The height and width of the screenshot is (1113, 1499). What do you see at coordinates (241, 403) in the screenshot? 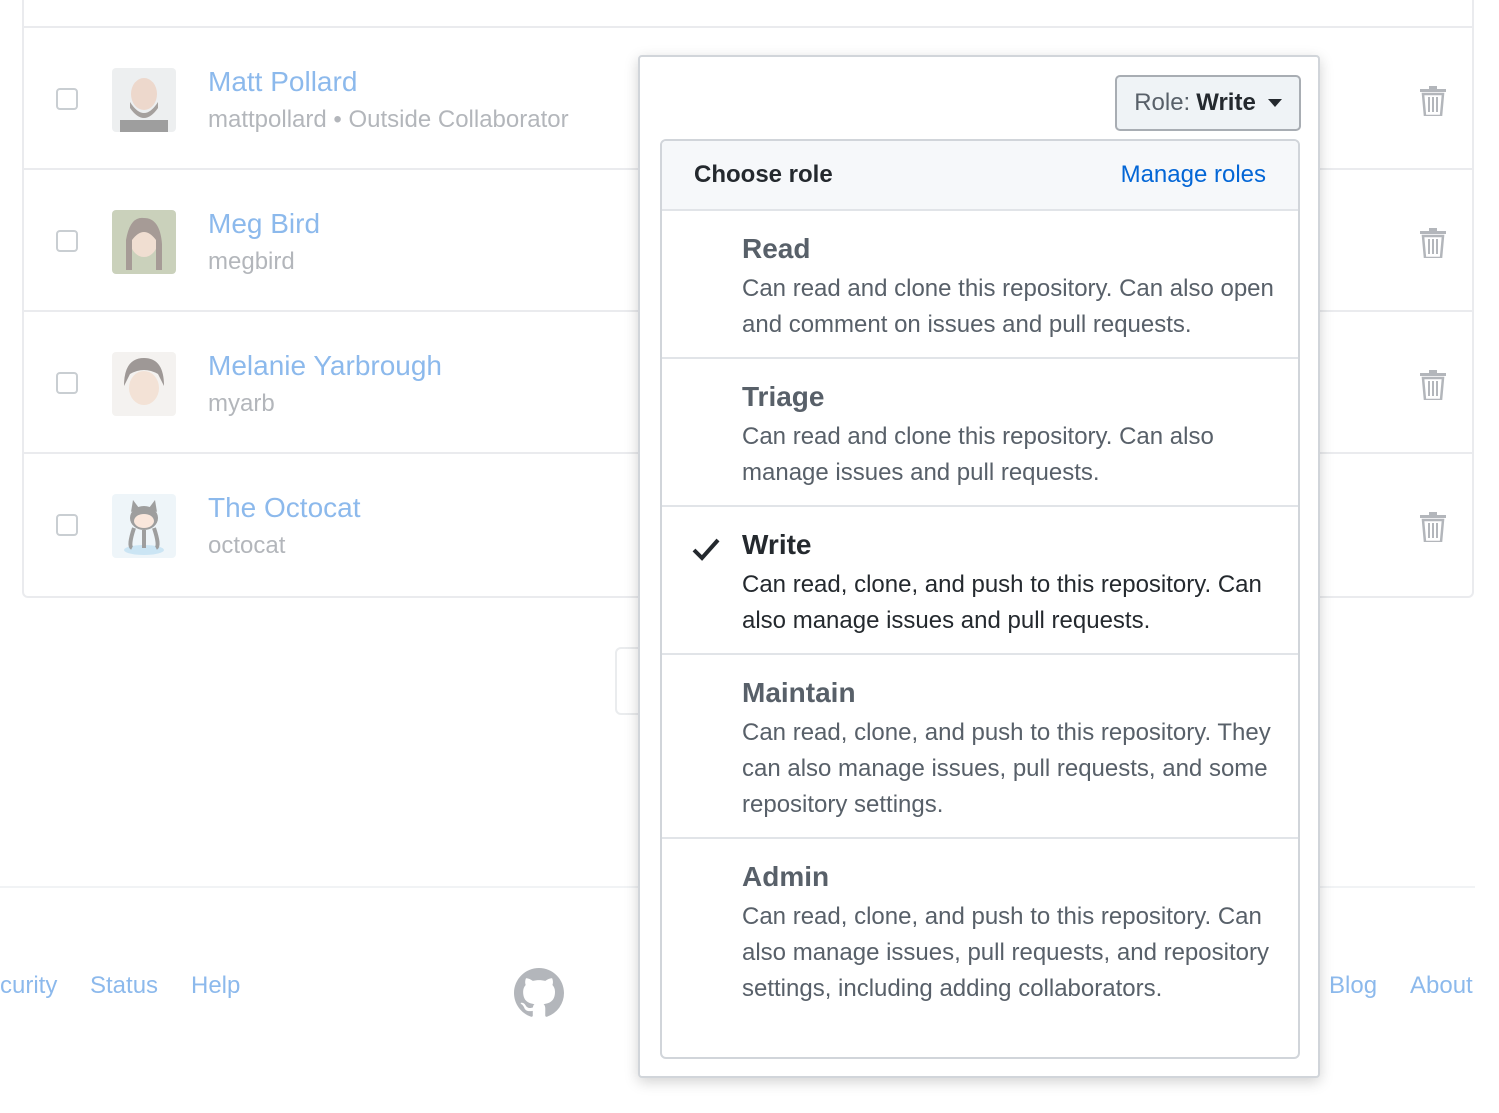
I see `member-username: myarb` at bounding box center [241, 403].